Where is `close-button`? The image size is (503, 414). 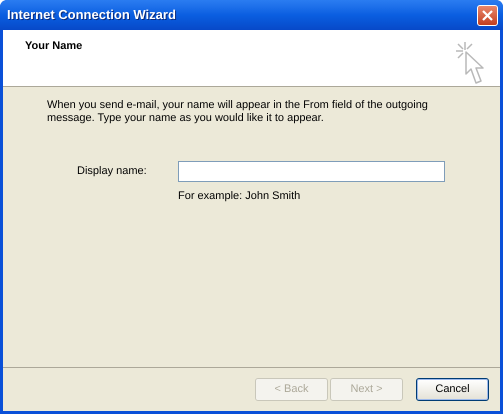 close-button is located at coordinates (487, 15).